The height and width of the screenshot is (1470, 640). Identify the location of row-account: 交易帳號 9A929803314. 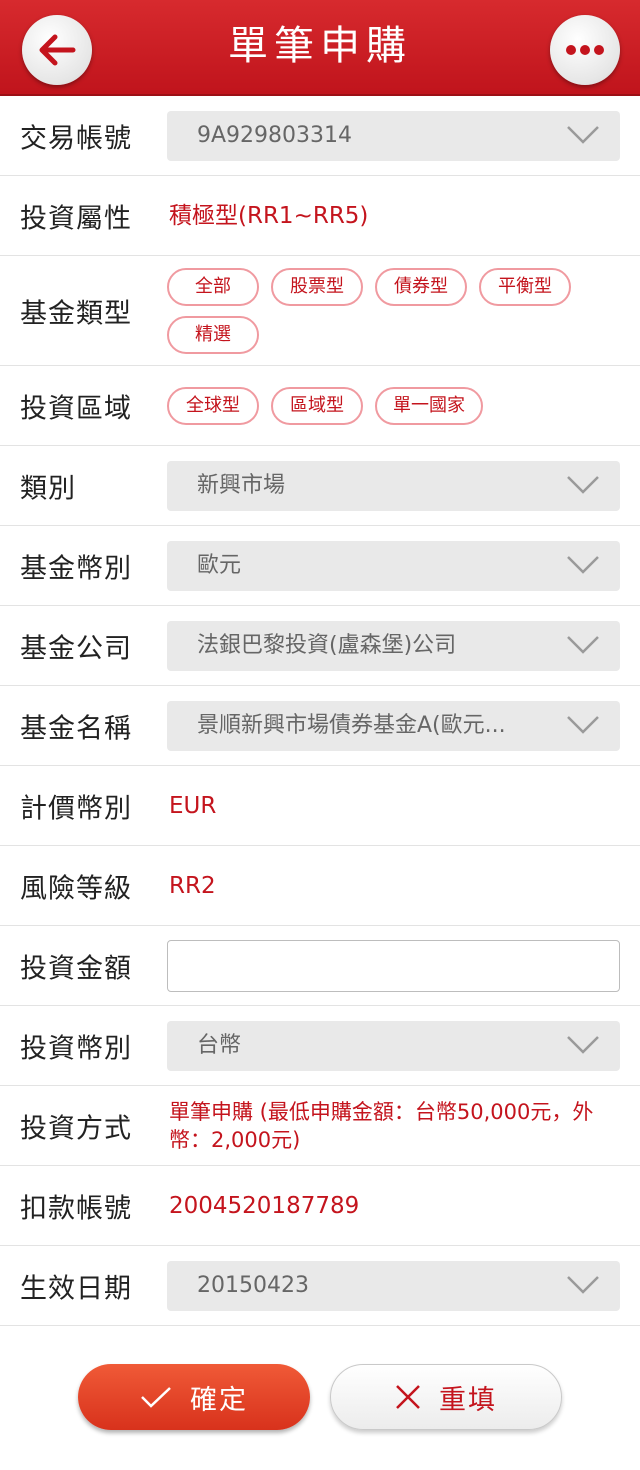
(320, 136).